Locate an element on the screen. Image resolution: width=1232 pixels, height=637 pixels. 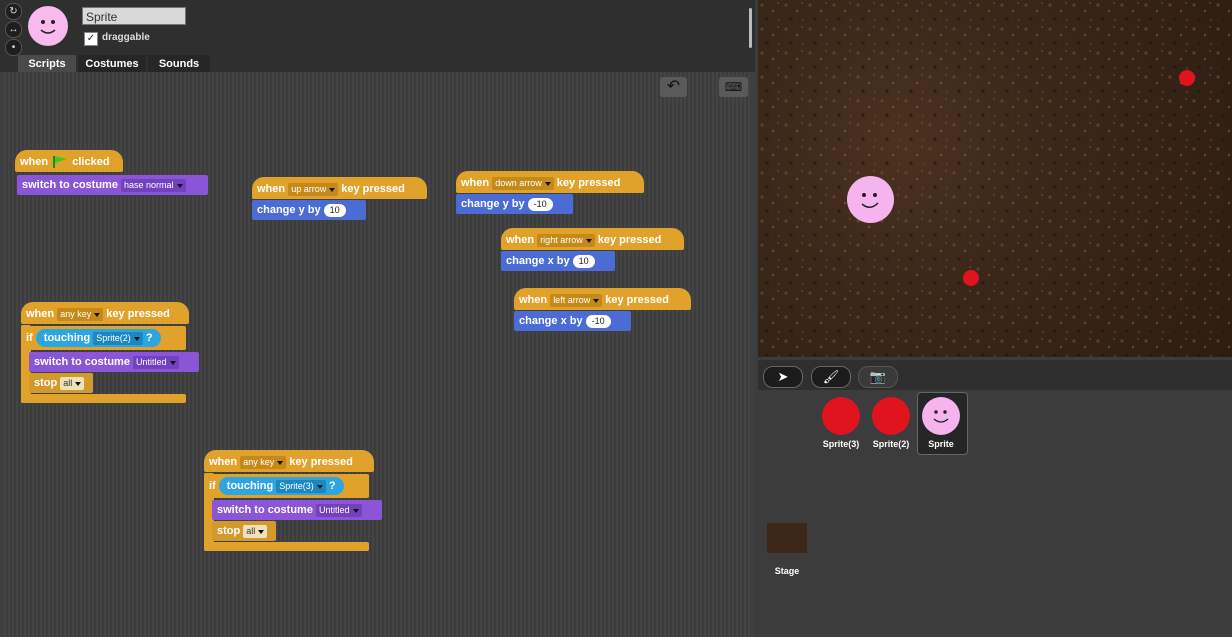
sprite-name-input: Sprite is located at coordinates (134, 16).